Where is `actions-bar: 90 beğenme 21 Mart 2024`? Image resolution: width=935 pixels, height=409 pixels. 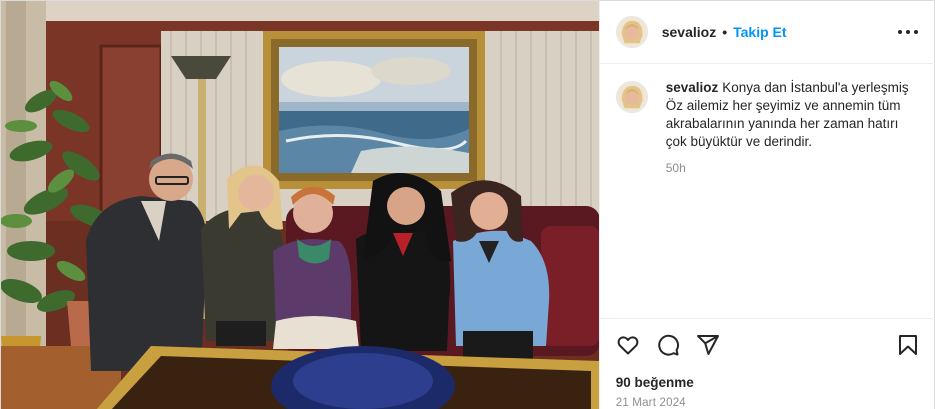
actions-bar: 90 beğenme 21 Mart 2024 is located at coordinates (767, 363).